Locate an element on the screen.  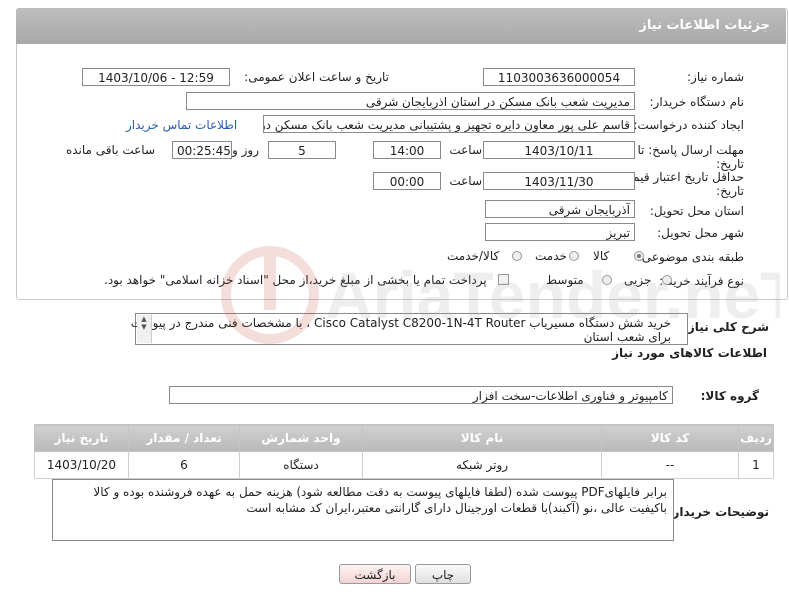
goods-info-title: اطلاعات کالاهای مورد نیاز is located at coordinates (689, 353).